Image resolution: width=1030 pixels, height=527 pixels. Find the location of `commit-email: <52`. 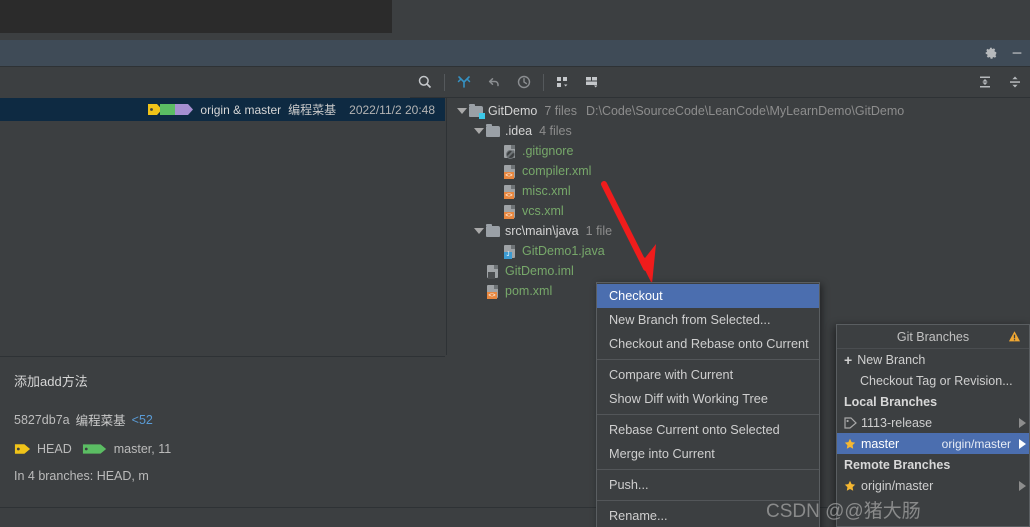

commit-email: <52 is located at coordinates (142, 420).